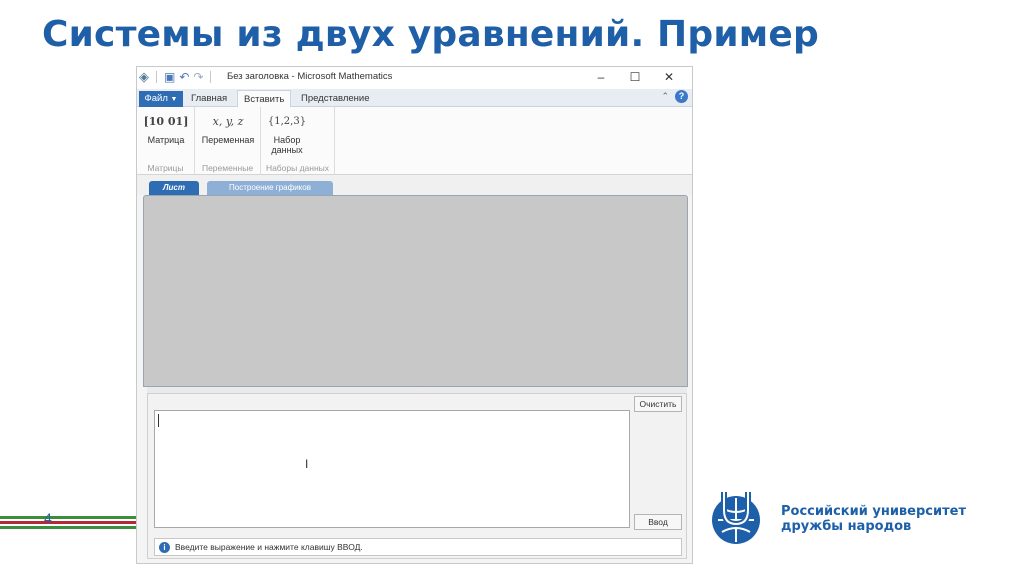 Image resolution: width=1024 pixels, height=574 pixels. Describe the element at coordinates (674, 96) in the screenshot. I see `ribbon-right-controls: ⌃ ?` at that location.